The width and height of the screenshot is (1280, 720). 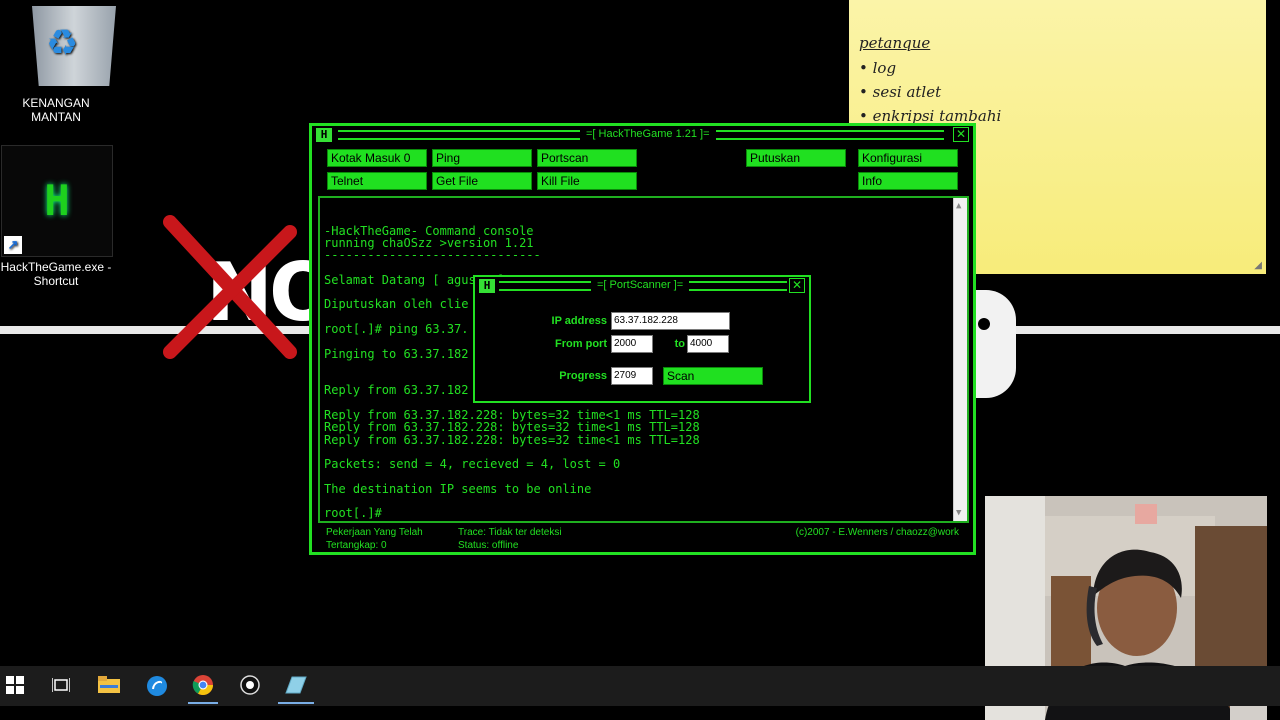 What do you see at coordinates (56, 281) in the screenshot?
I see `shortcut-label-line2: Shortcut` at bounding box center [56, 281].